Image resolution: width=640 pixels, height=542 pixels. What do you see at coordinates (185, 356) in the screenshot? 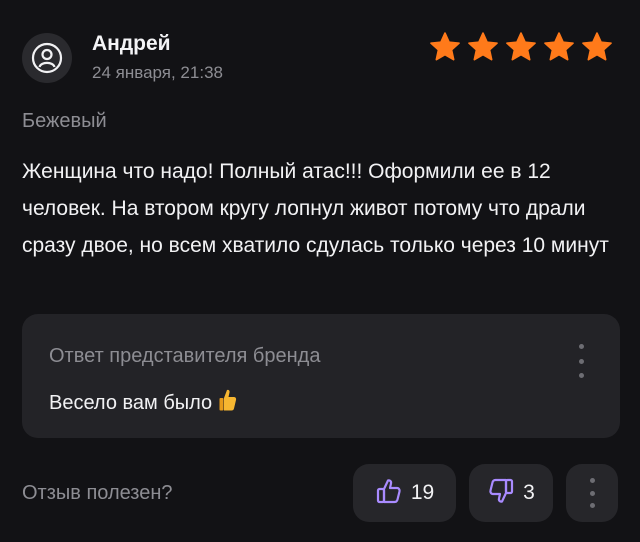
I see `brand-reply-title: Ответ представителя бренда` at bounding box center [185, 356].